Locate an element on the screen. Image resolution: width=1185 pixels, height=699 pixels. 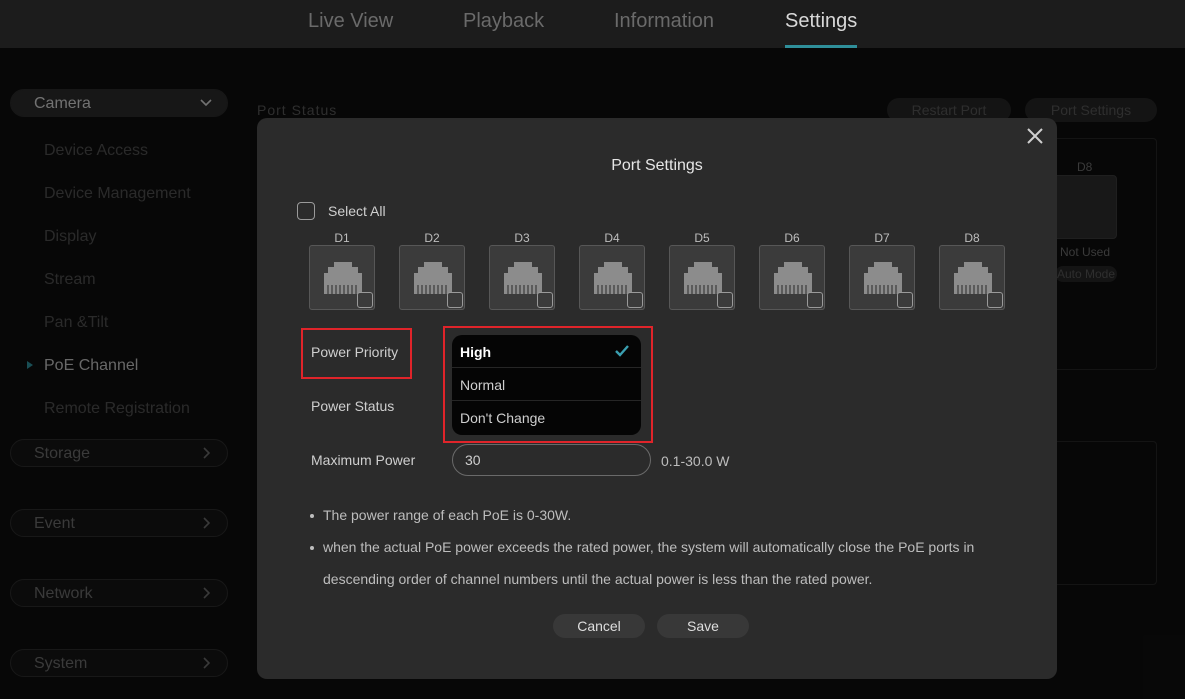
port-tile-d6 is located at coordinates (792, 277).